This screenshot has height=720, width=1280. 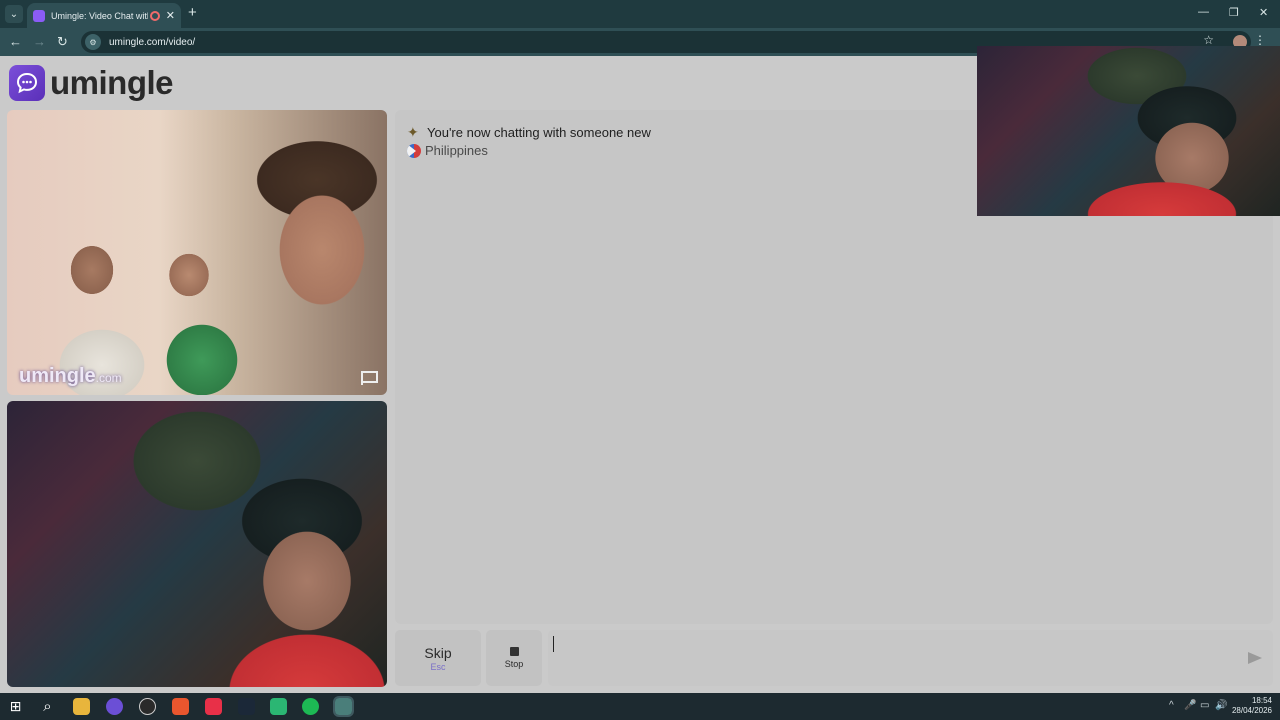 I want to click on steam-icon, so click(x=246, y=706).